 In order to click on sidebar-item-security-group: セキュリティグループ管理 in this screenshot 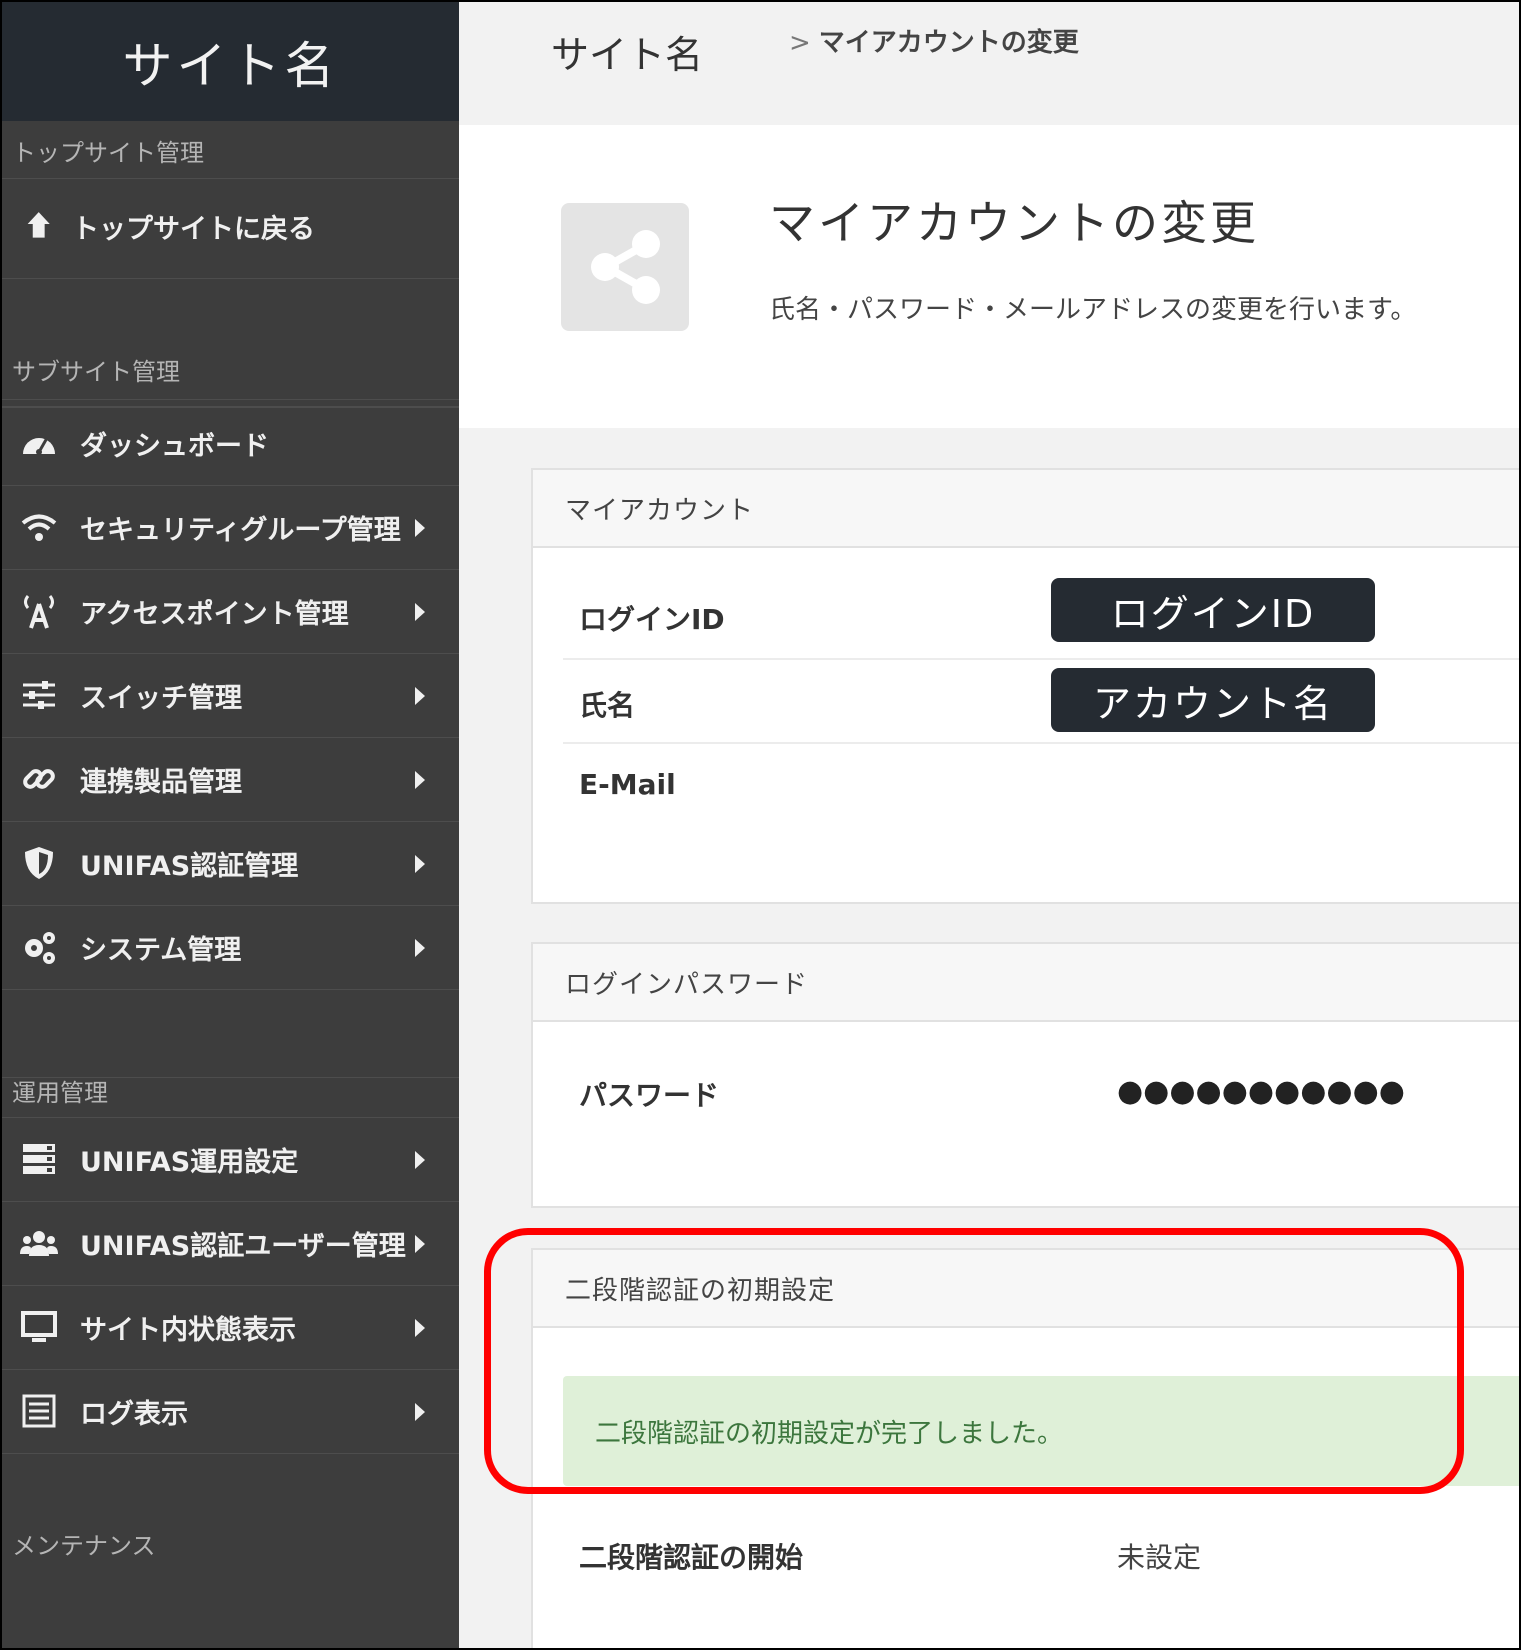, I will do `click(230, 528)`.